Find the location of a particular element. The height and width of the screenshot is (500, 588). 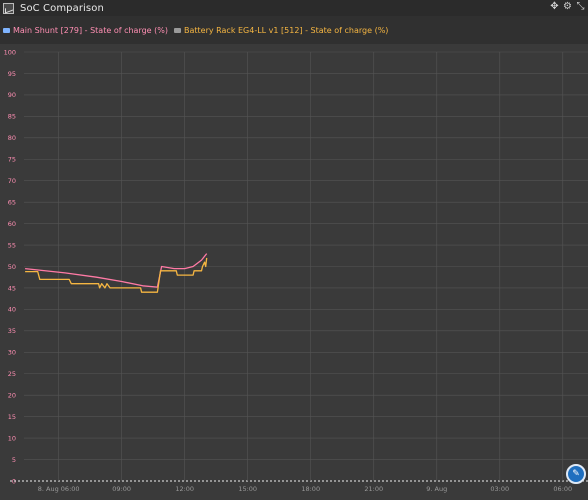

legend-item-main-shunt: Main Shunt [279] - State of charge (%) is located at coordinates (85, 30).